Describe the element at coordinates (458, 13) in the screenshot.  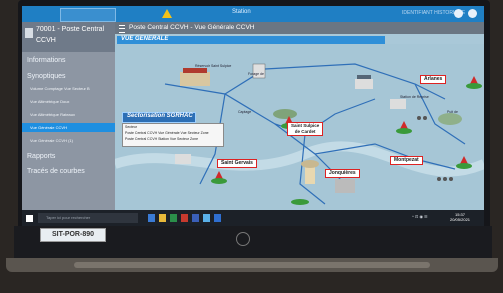
I see `settings-icon` at that location.